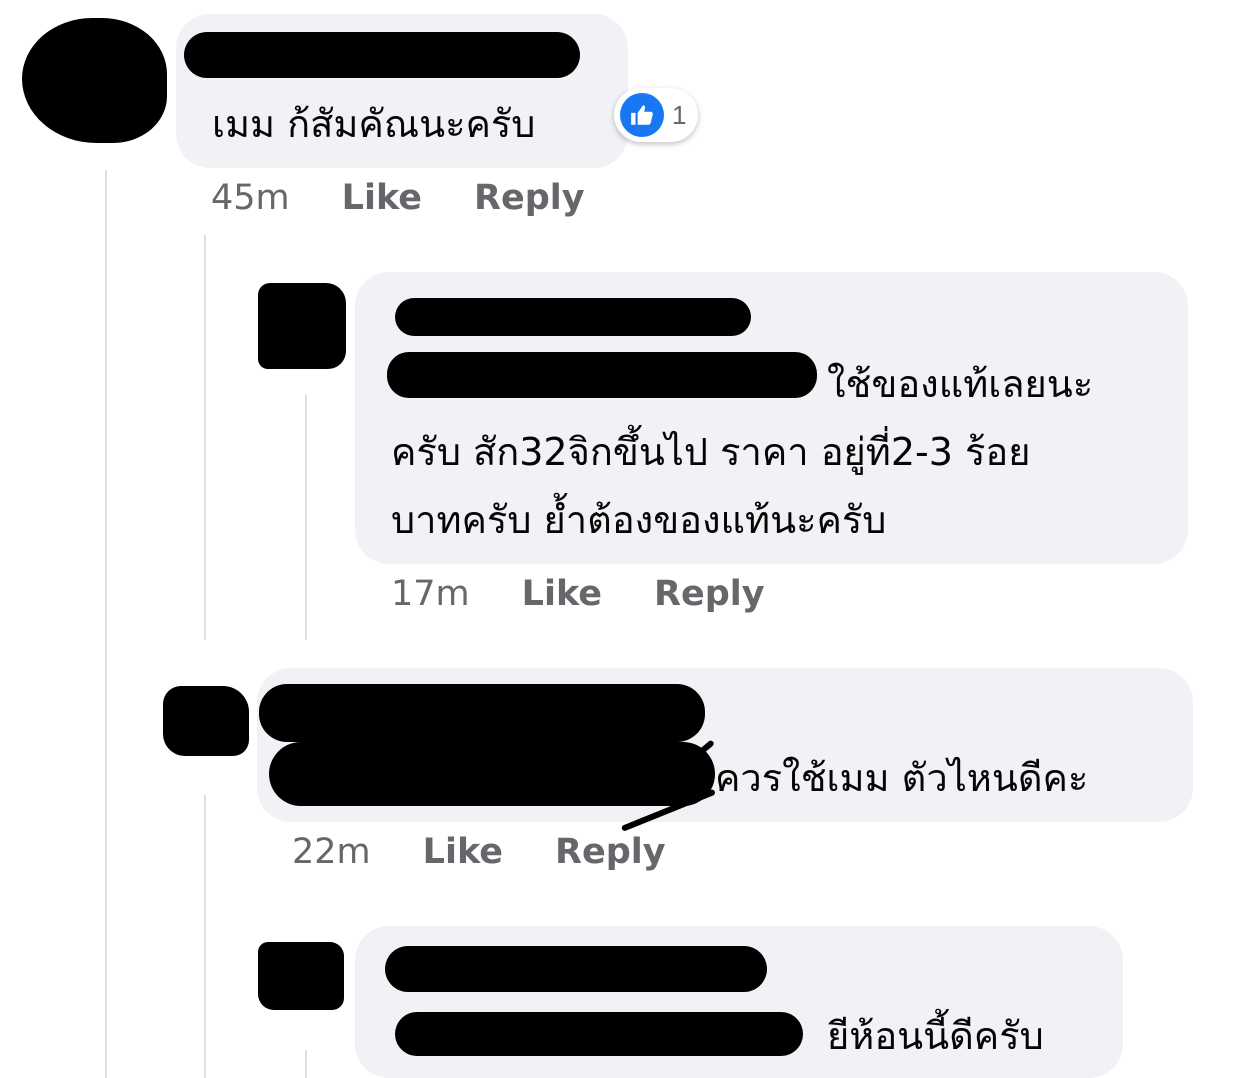 The width and height of the screenshot is (1242, 1078). What do you see at coordinates (639, 520) in the screenshot?
I see `comment-text-line: บาทครับ ย้ำต้องของแท้นะครับ` at bounding box center [639, 520].